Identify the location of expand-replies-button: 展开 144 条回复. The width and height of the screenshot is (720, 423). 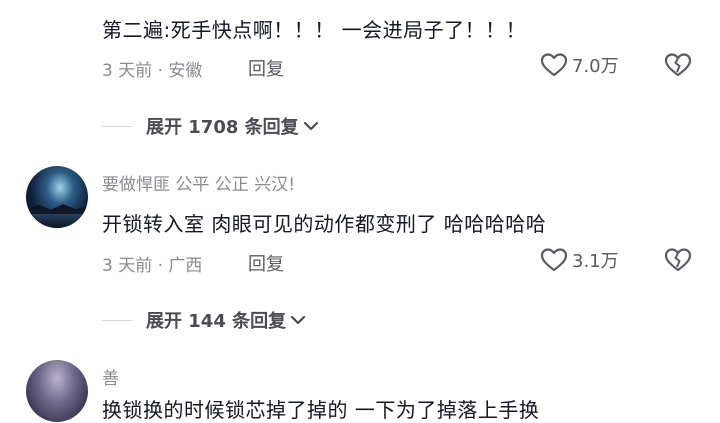
(204, 320).